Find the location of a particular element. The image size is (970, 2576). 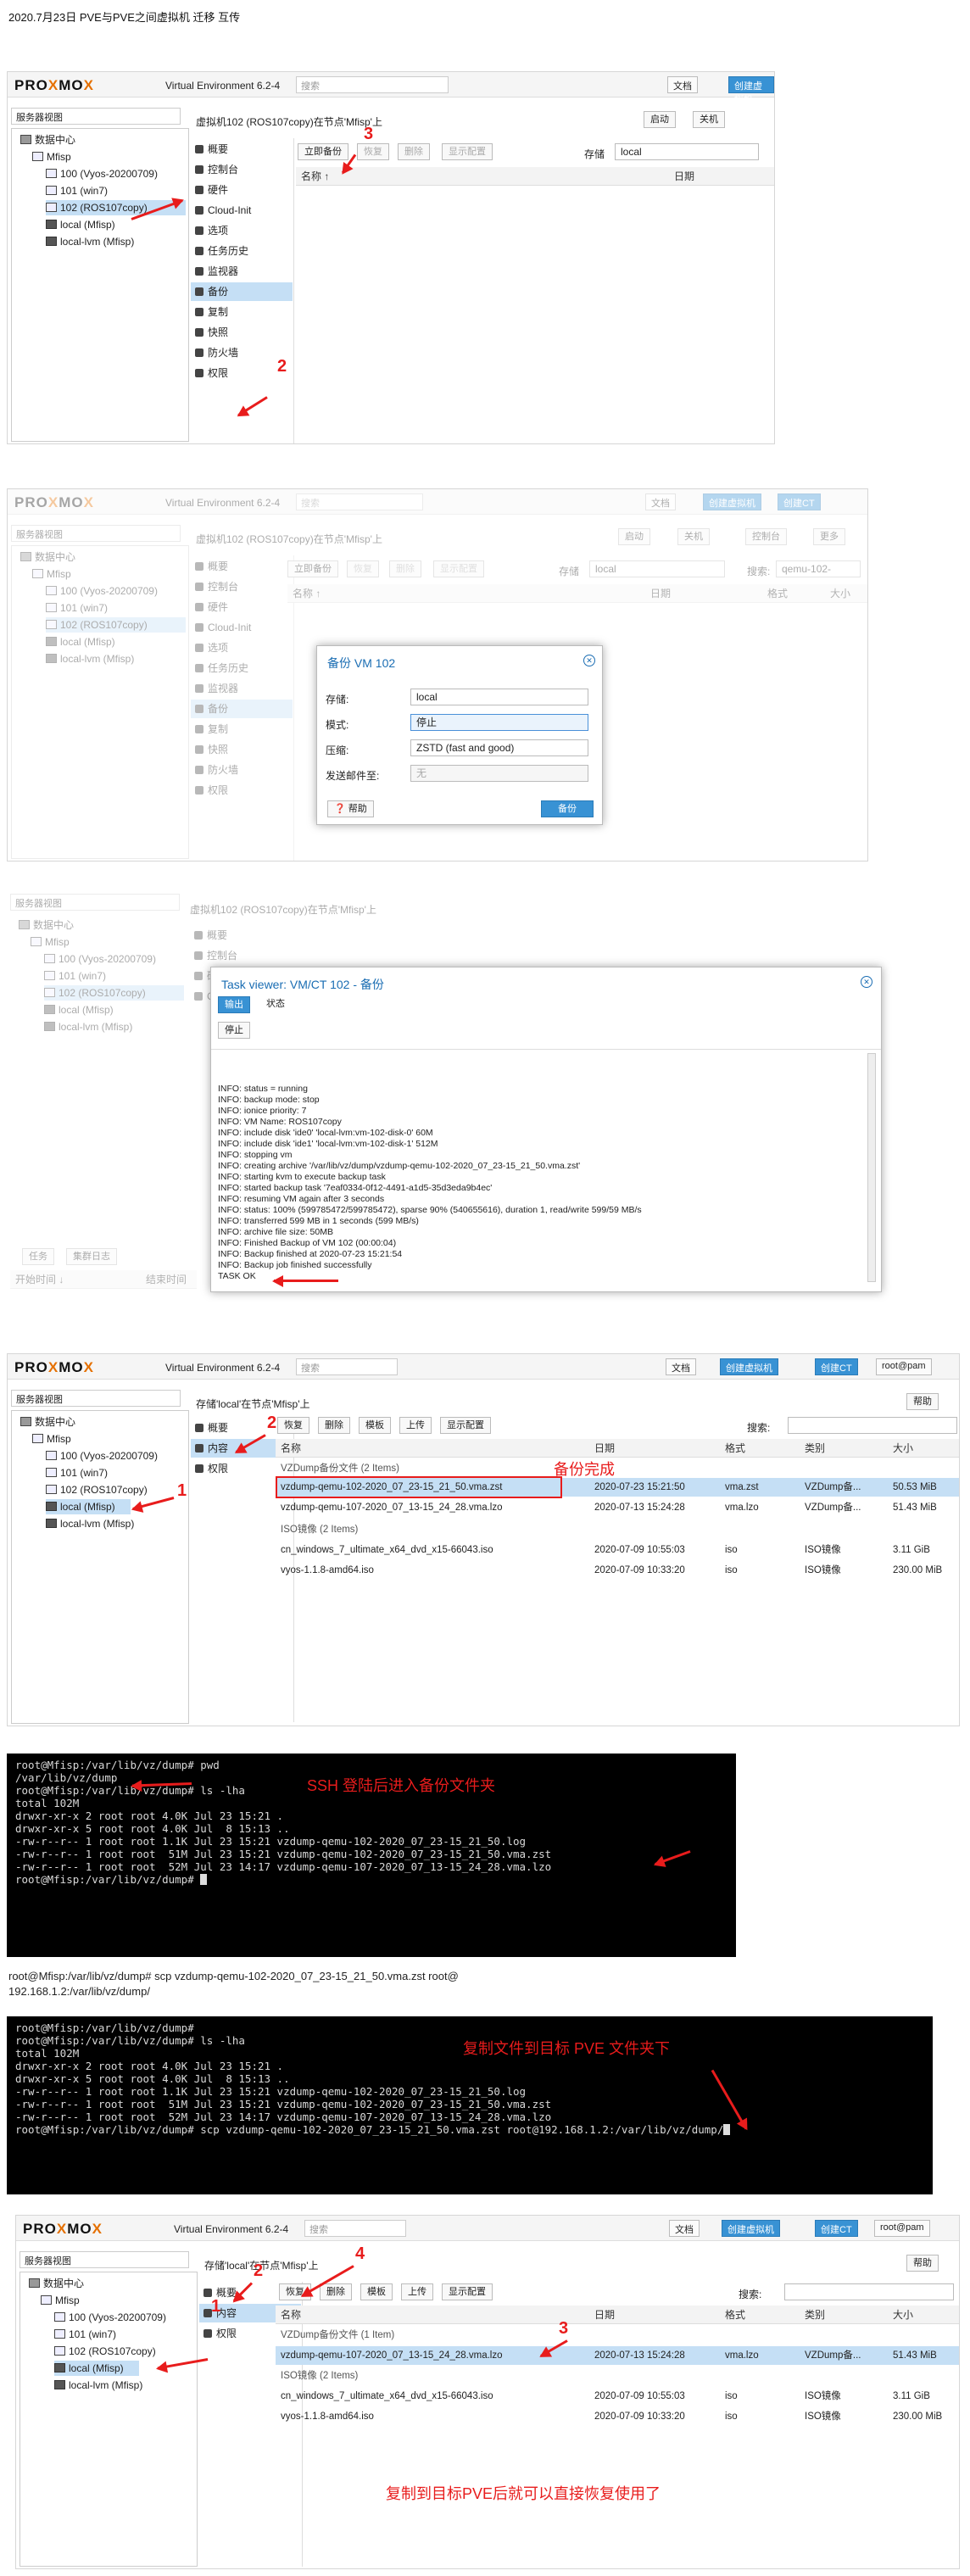

storage-select: local is located at coordinates (687, 151).